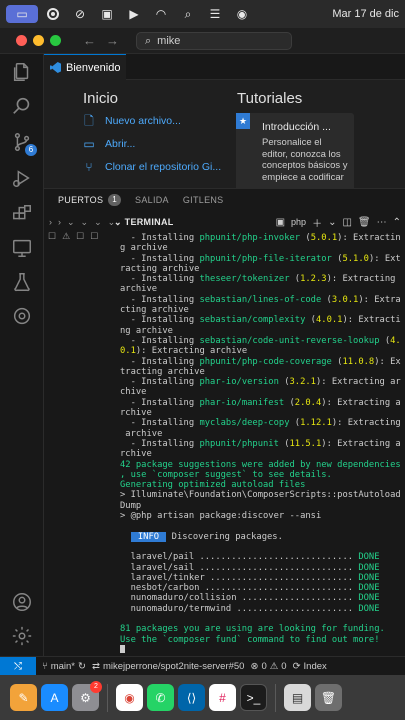  Describe the element at coordinates (369, 608) in the screenshot. I see `terminal-text: DONE` at that location.